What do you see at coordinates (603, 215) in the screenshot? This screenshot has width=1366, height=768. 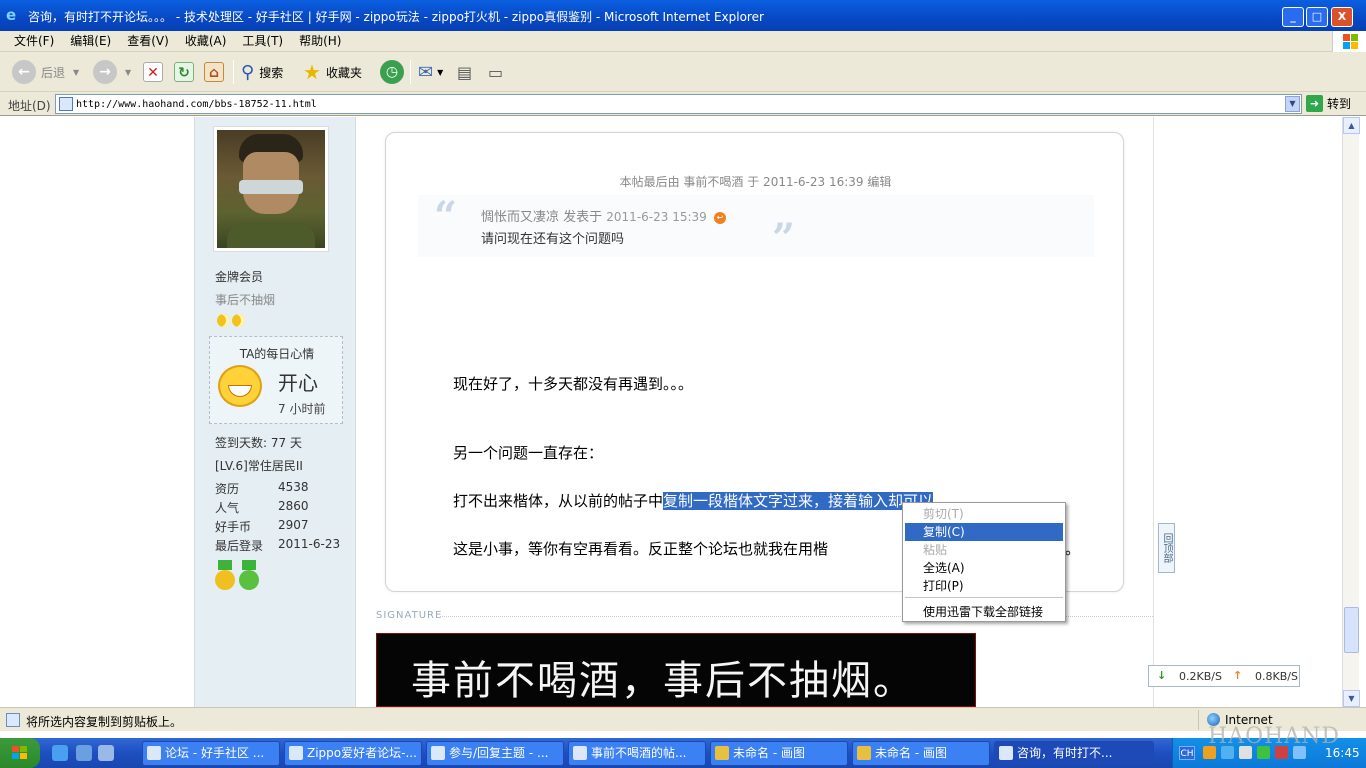 I see `quote-author: 惆怅而又凄凉 发表于 2011-6-23 15:39 ↩` at bounding box center [603, 215].